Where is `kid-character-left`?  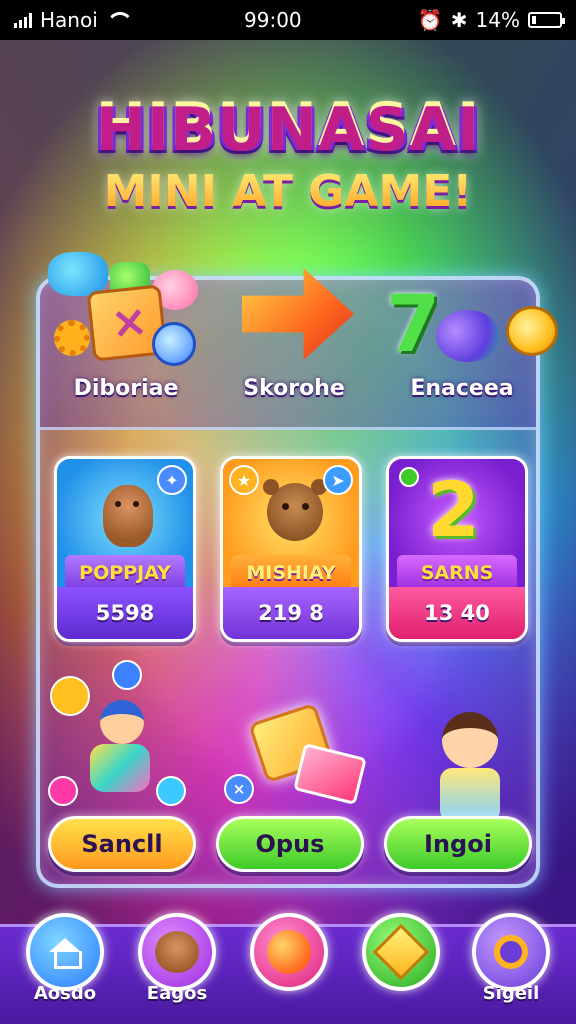
kid-character-left is located at coordinates (119, 748).